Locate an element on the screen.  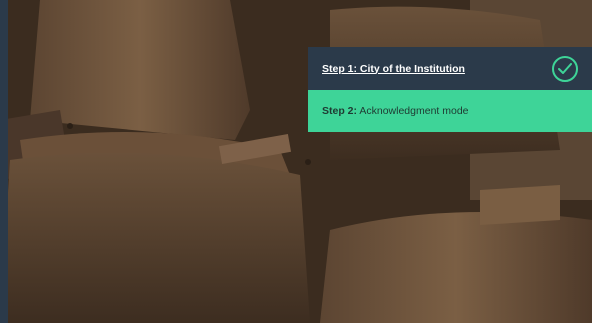
step-1-row: Step 1: City of the Institution is located at coordinates (450, 68).